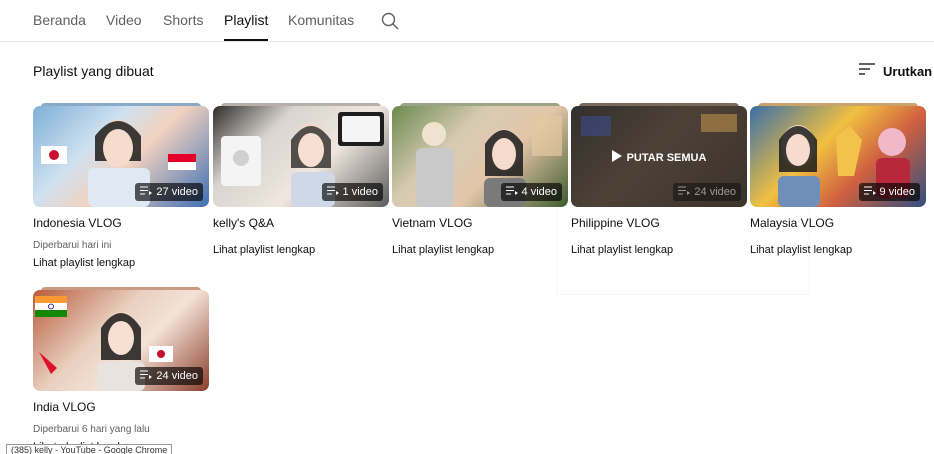 The width and height of the screenshot is (934, 454). Describe the element at coordinates (59, 20) in the screenshot. I see `tab-beranda: Beranda` at that location.